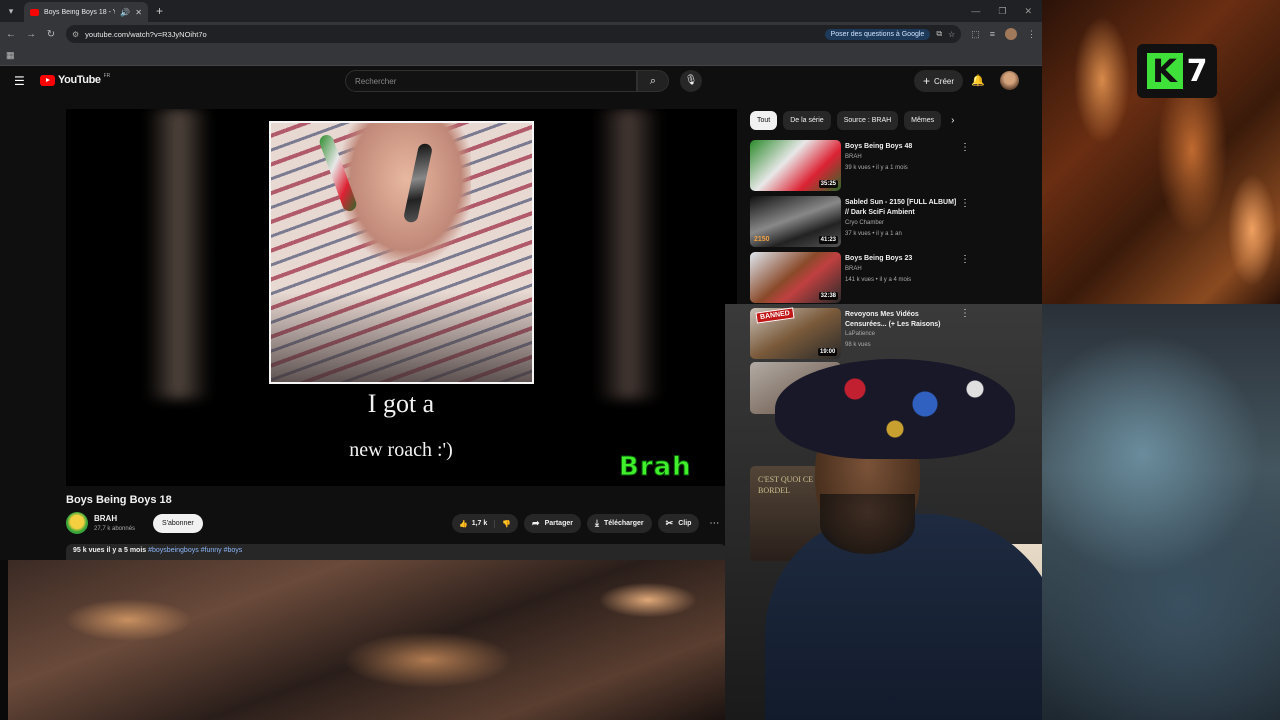 The image size is (1280, 720). I want to click on bookmark-star-icon: ☆, so click(951, 34).